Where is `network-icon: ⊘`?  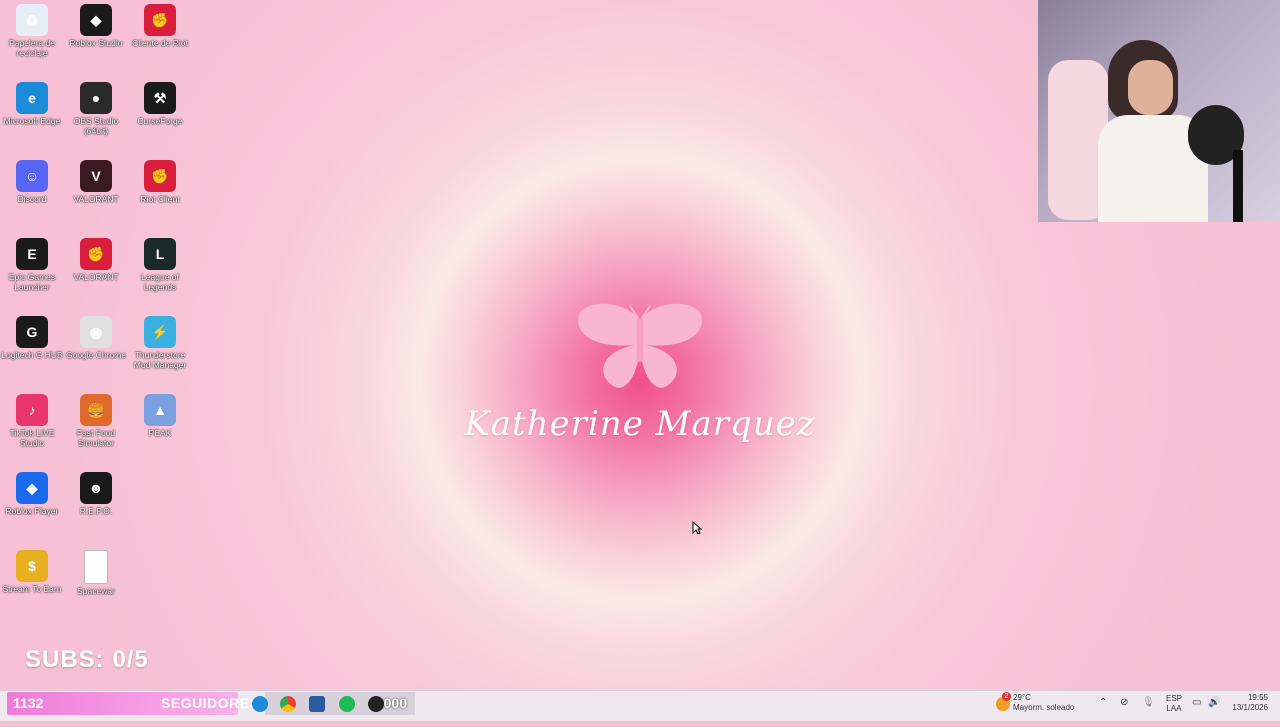 network-icon: ⊘ is located at coordinates (1124, 712).